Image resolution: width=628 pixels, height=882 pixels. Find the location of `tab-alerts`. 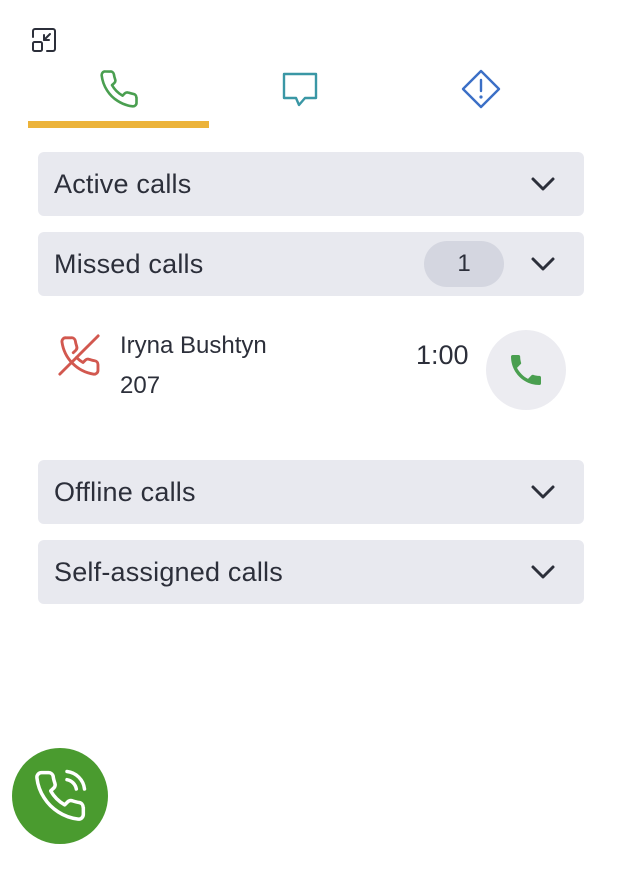

tab-alerts is located at coordinates (481, 95).